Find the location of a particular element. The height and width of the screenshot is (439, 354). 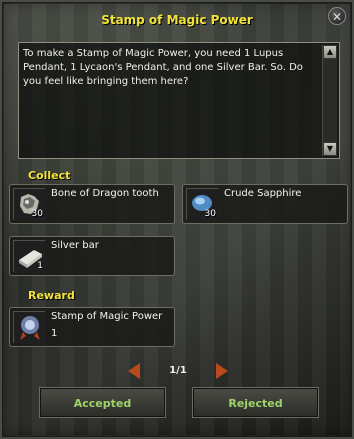

accept-button: Accepted is located at coordinates (102, 402).